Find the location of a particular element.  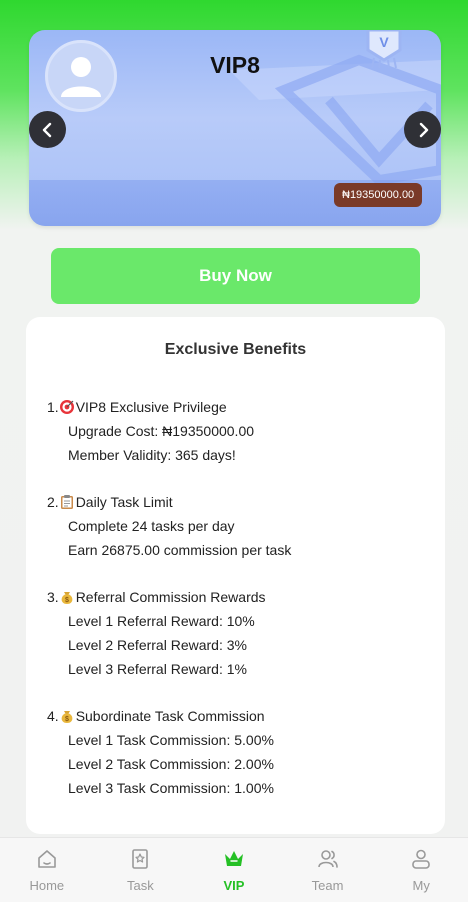

chevron-left-icon is located at coordinates (46, 129).